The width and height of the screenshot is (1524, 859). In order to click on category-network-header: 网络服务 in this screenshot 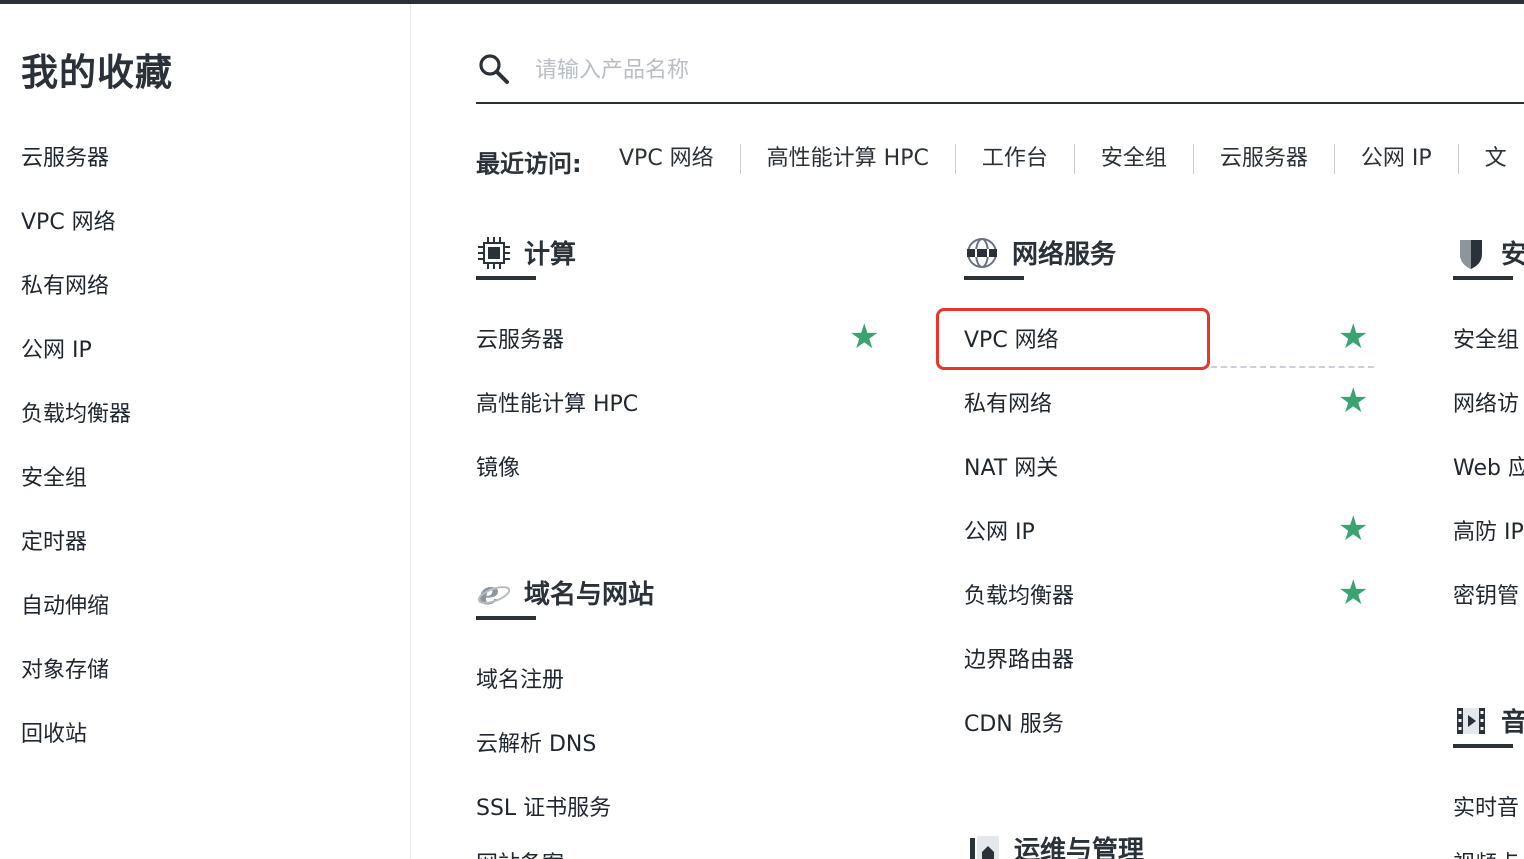, I will do `click(1040, 252)`.